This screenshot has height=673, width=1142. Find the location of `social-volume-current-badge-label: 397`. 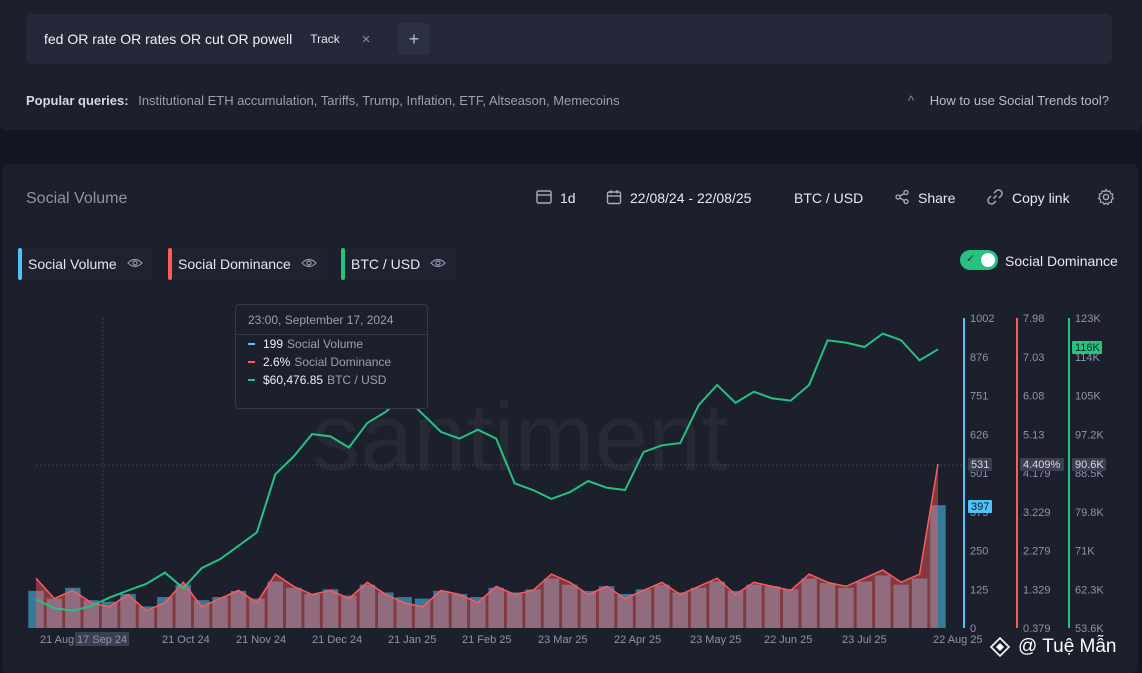

social-volume-current-badge-label: 397 is located at coordinates (980, 507).